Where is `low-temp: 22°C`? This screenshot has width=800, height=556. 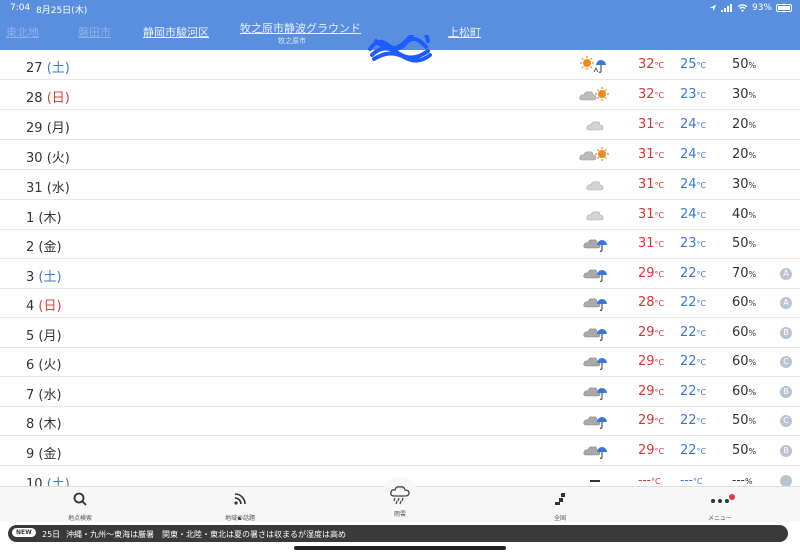
low-temp: 22°C is located at coordinates (693, 273).